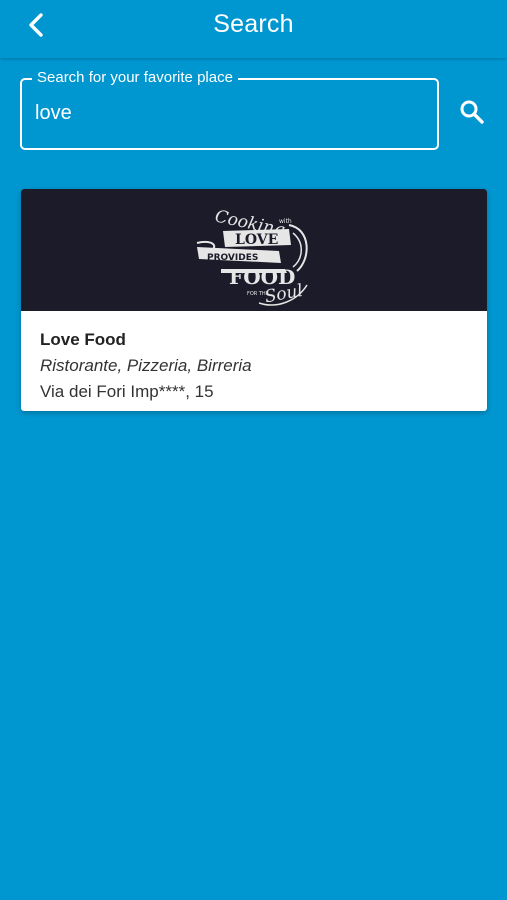 The width and height of the screenshot is (507, 900). I want to click on place-address: Via dei Fori Imp****, 15, so click(127, 391).